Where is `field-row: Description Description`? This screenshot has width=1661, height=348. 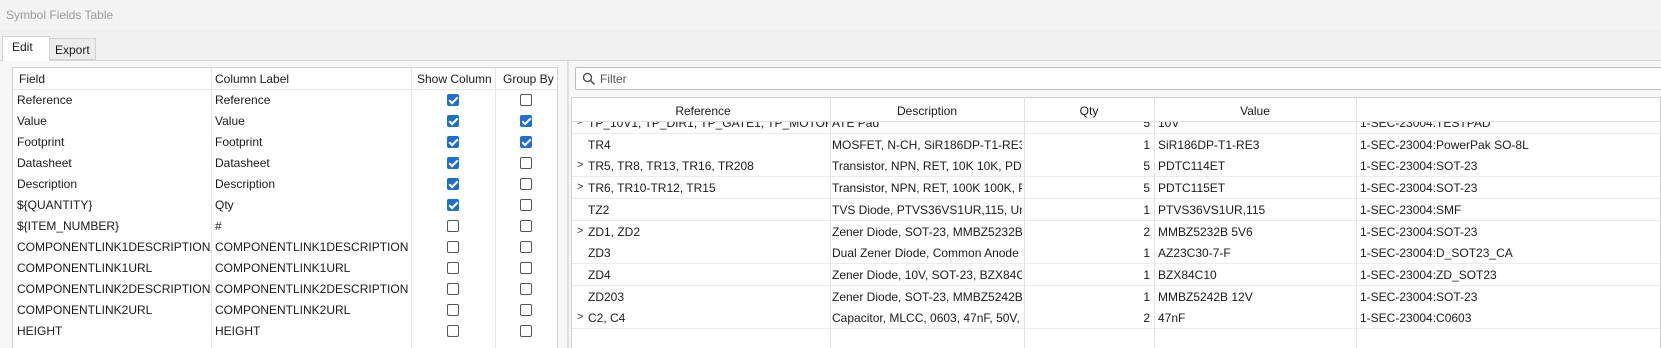 field-row: Description Description is located at coordinates (285, 184).